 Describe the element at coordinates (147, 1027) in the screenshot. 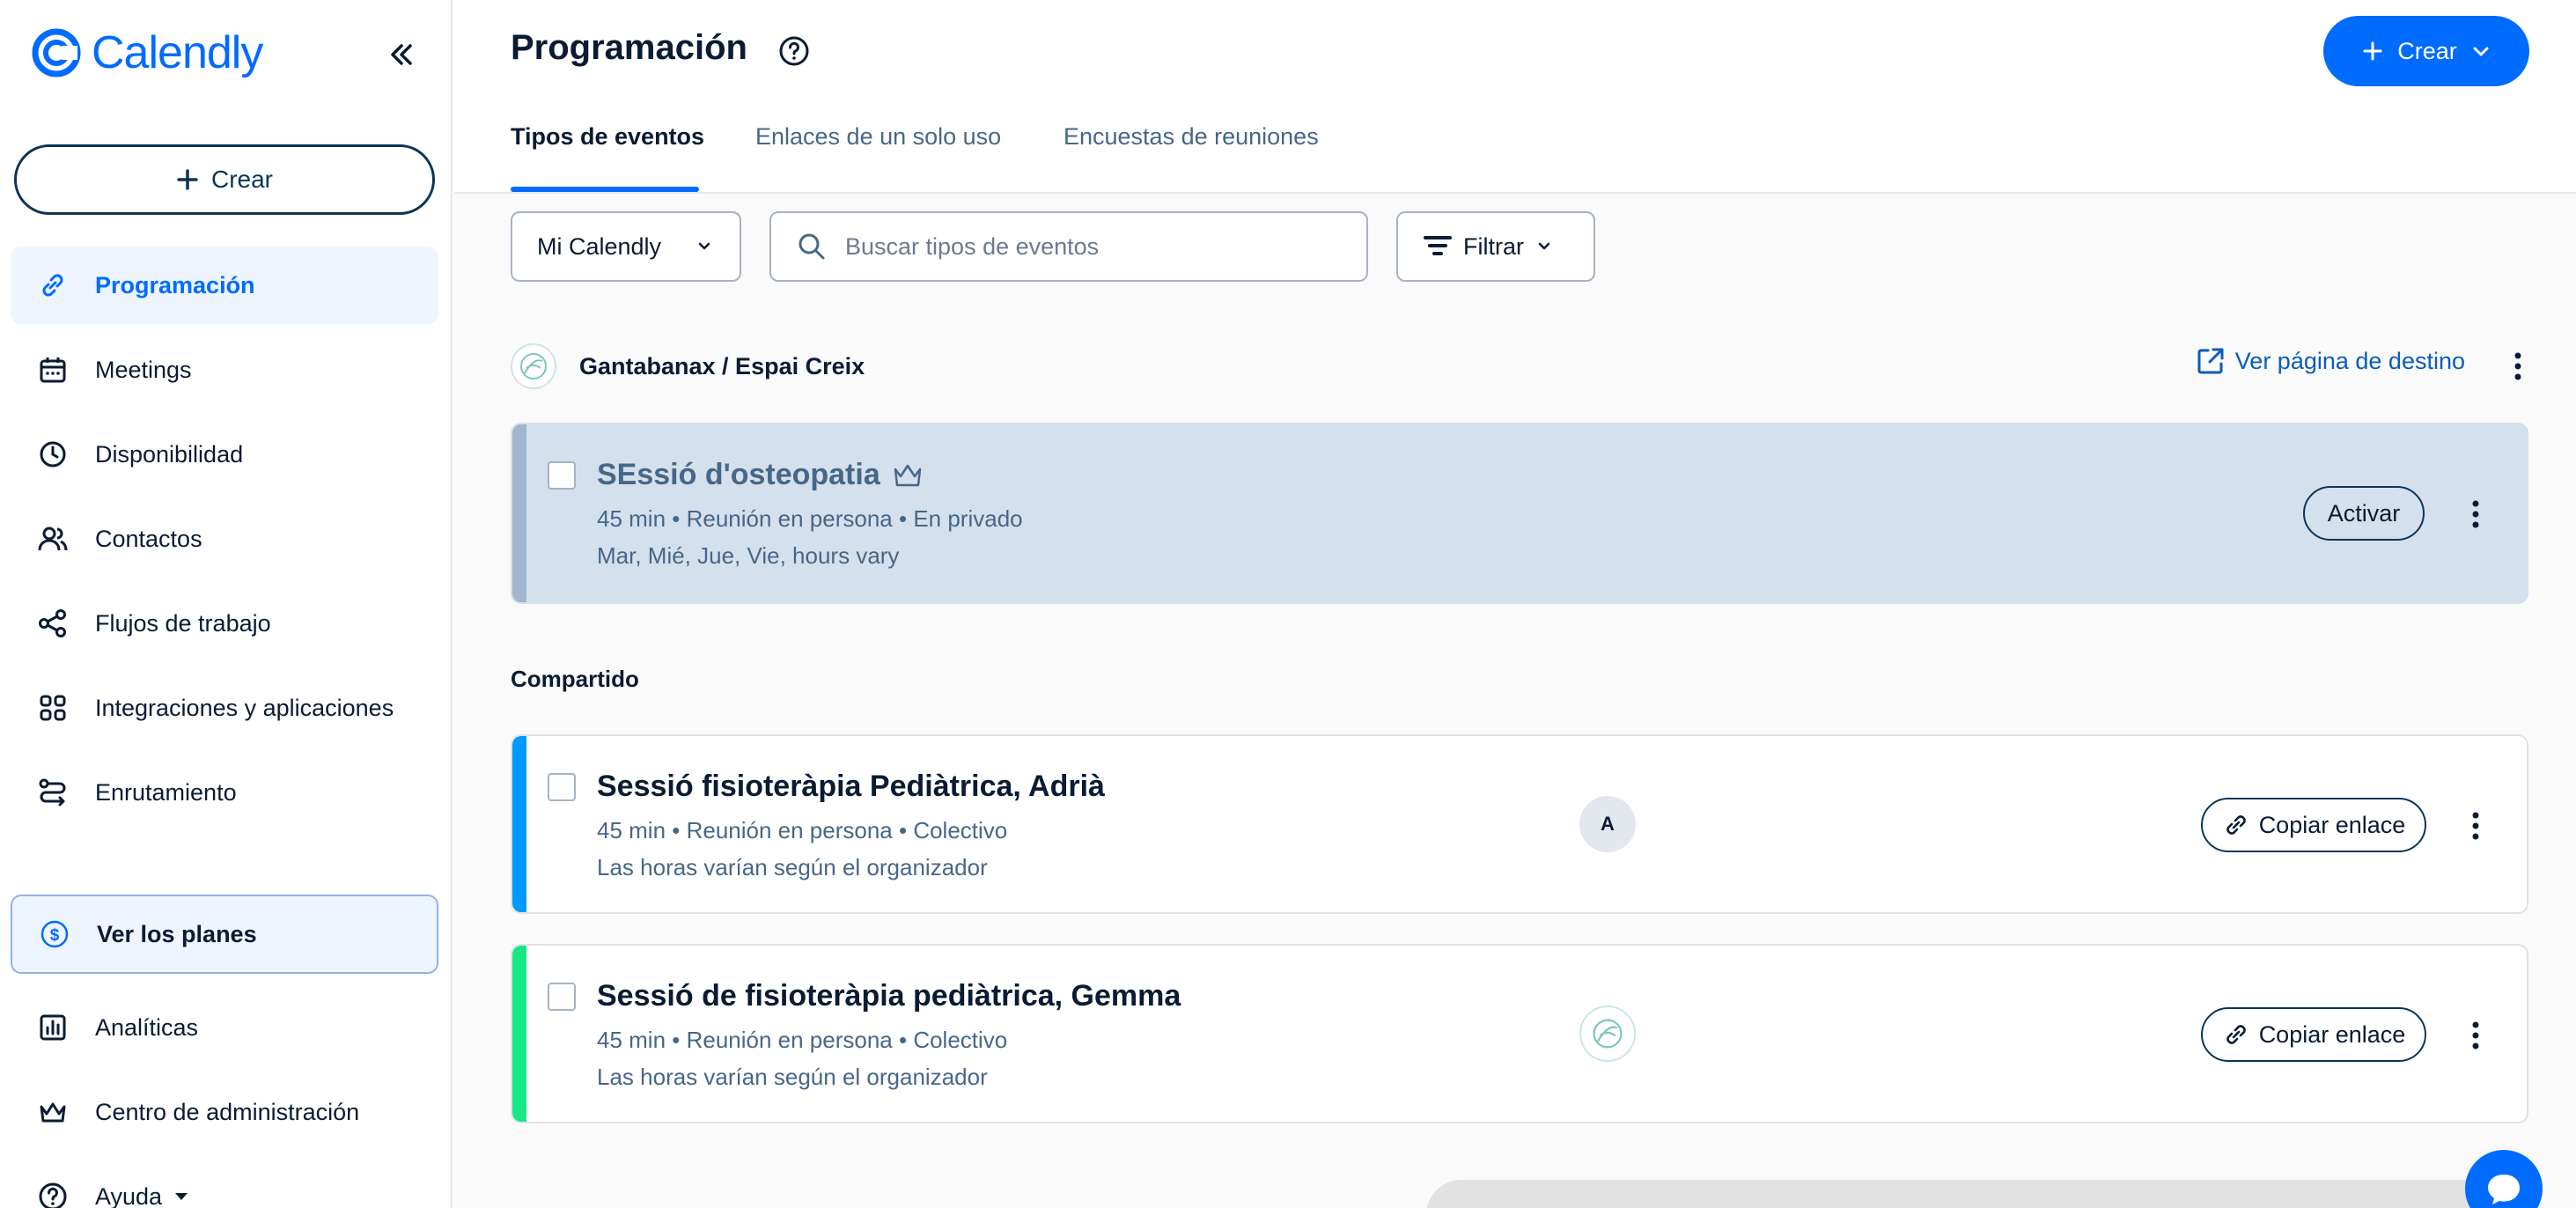

I see `sidebar-item-label: Analíticas` at that location.